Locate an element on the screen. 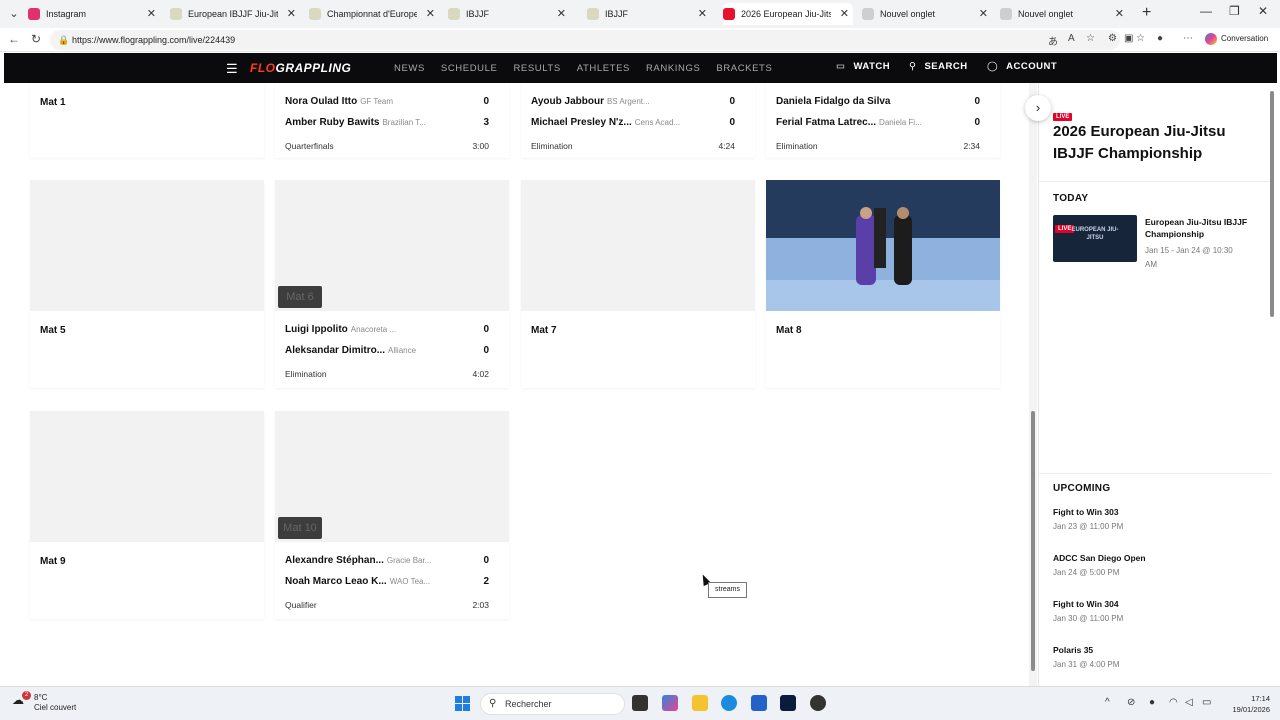 The image size is (1280, 720). collapse-sidebar-button: › is located at coordinates (1038, 108).